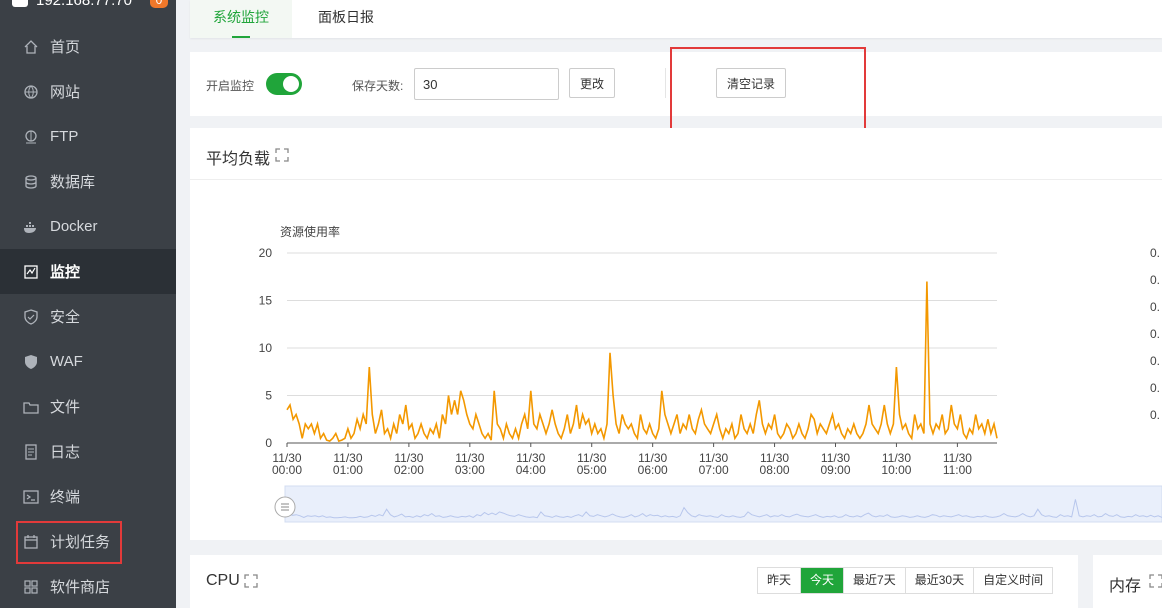 This screenshot has width=1162, height=608. What do you see at coordinates (88, 271) in the screenshot?
I see `sidebar-item-6: 监控` at bounding box center [88, 271].